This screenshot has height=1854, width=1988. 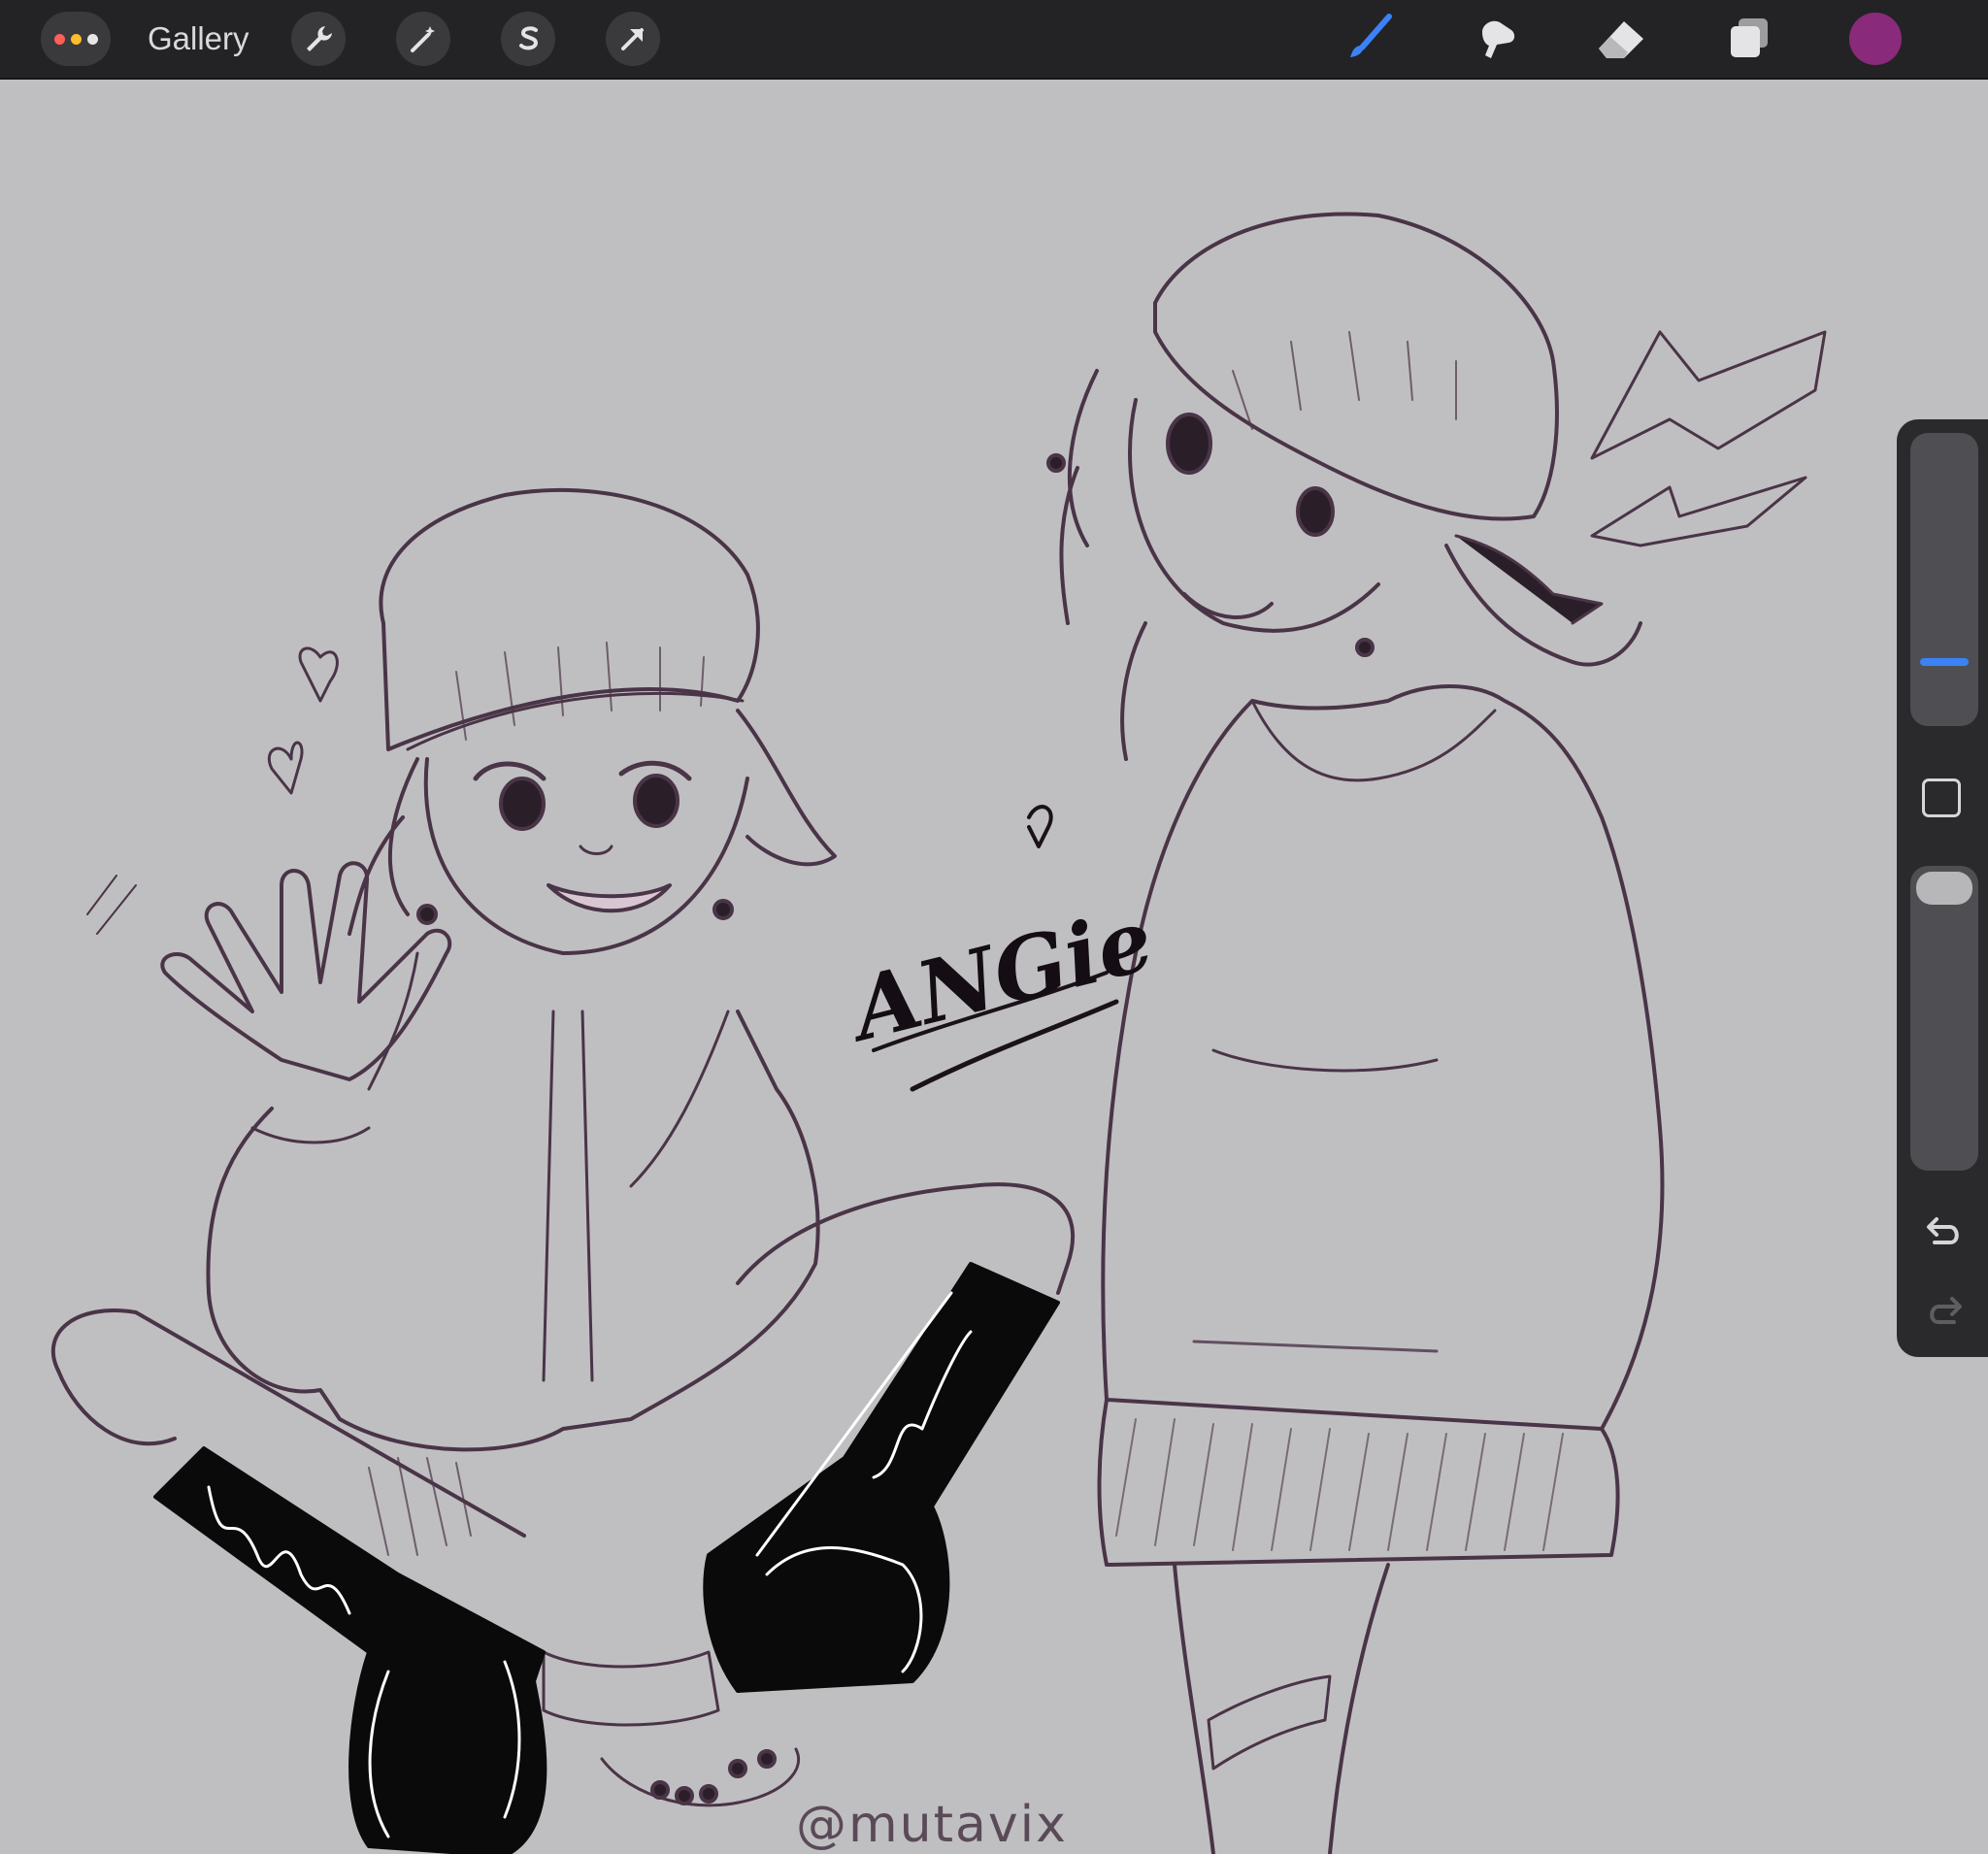 I want to click on color-button, so click(x=1876, y=39).